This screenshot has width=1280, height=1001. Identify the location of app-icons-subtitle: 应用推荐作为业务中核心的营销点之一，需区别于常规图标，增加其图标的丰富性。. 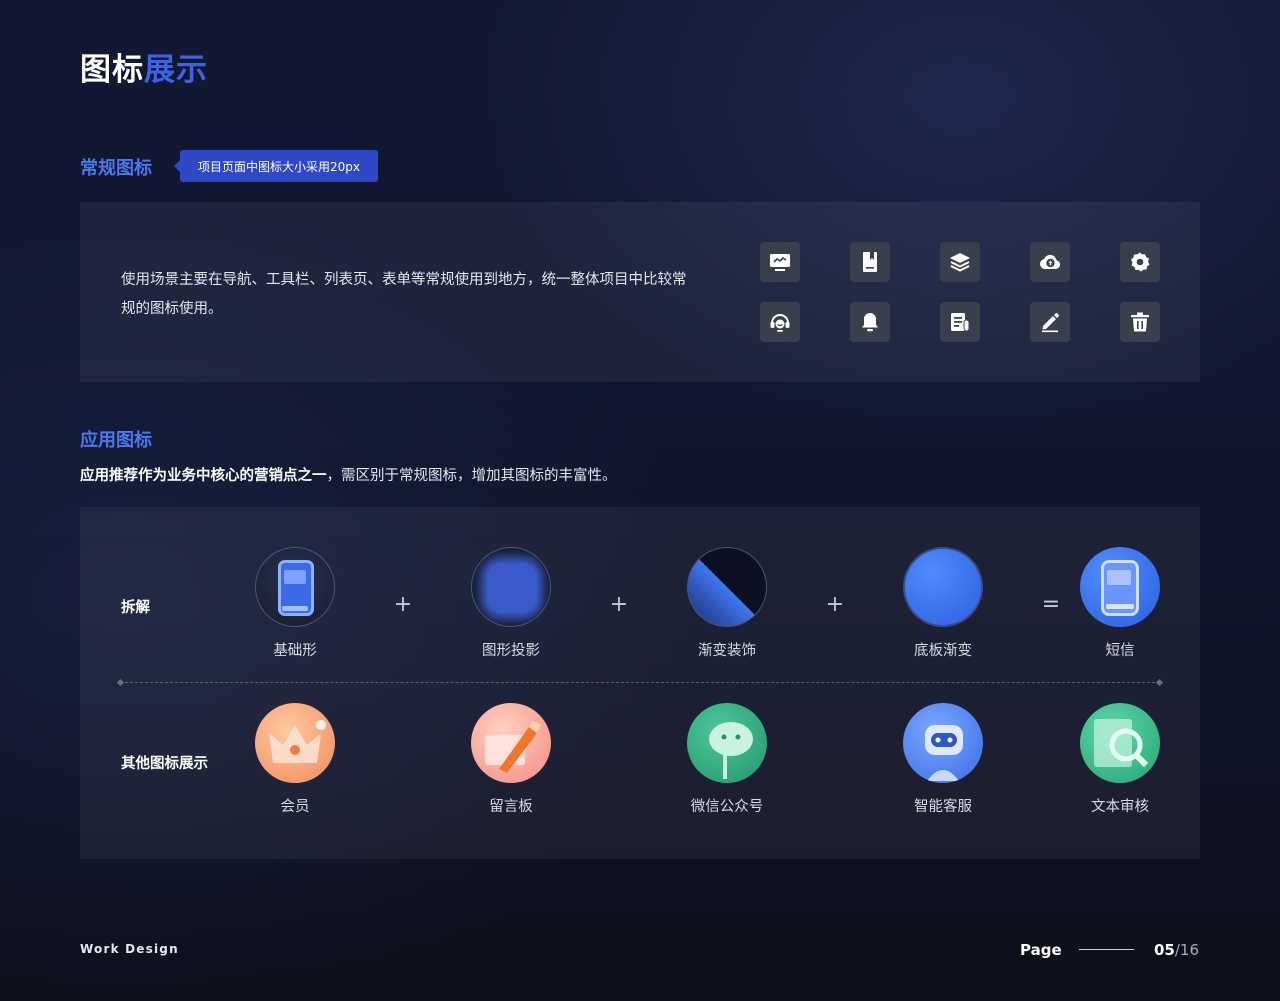
(348, 474).